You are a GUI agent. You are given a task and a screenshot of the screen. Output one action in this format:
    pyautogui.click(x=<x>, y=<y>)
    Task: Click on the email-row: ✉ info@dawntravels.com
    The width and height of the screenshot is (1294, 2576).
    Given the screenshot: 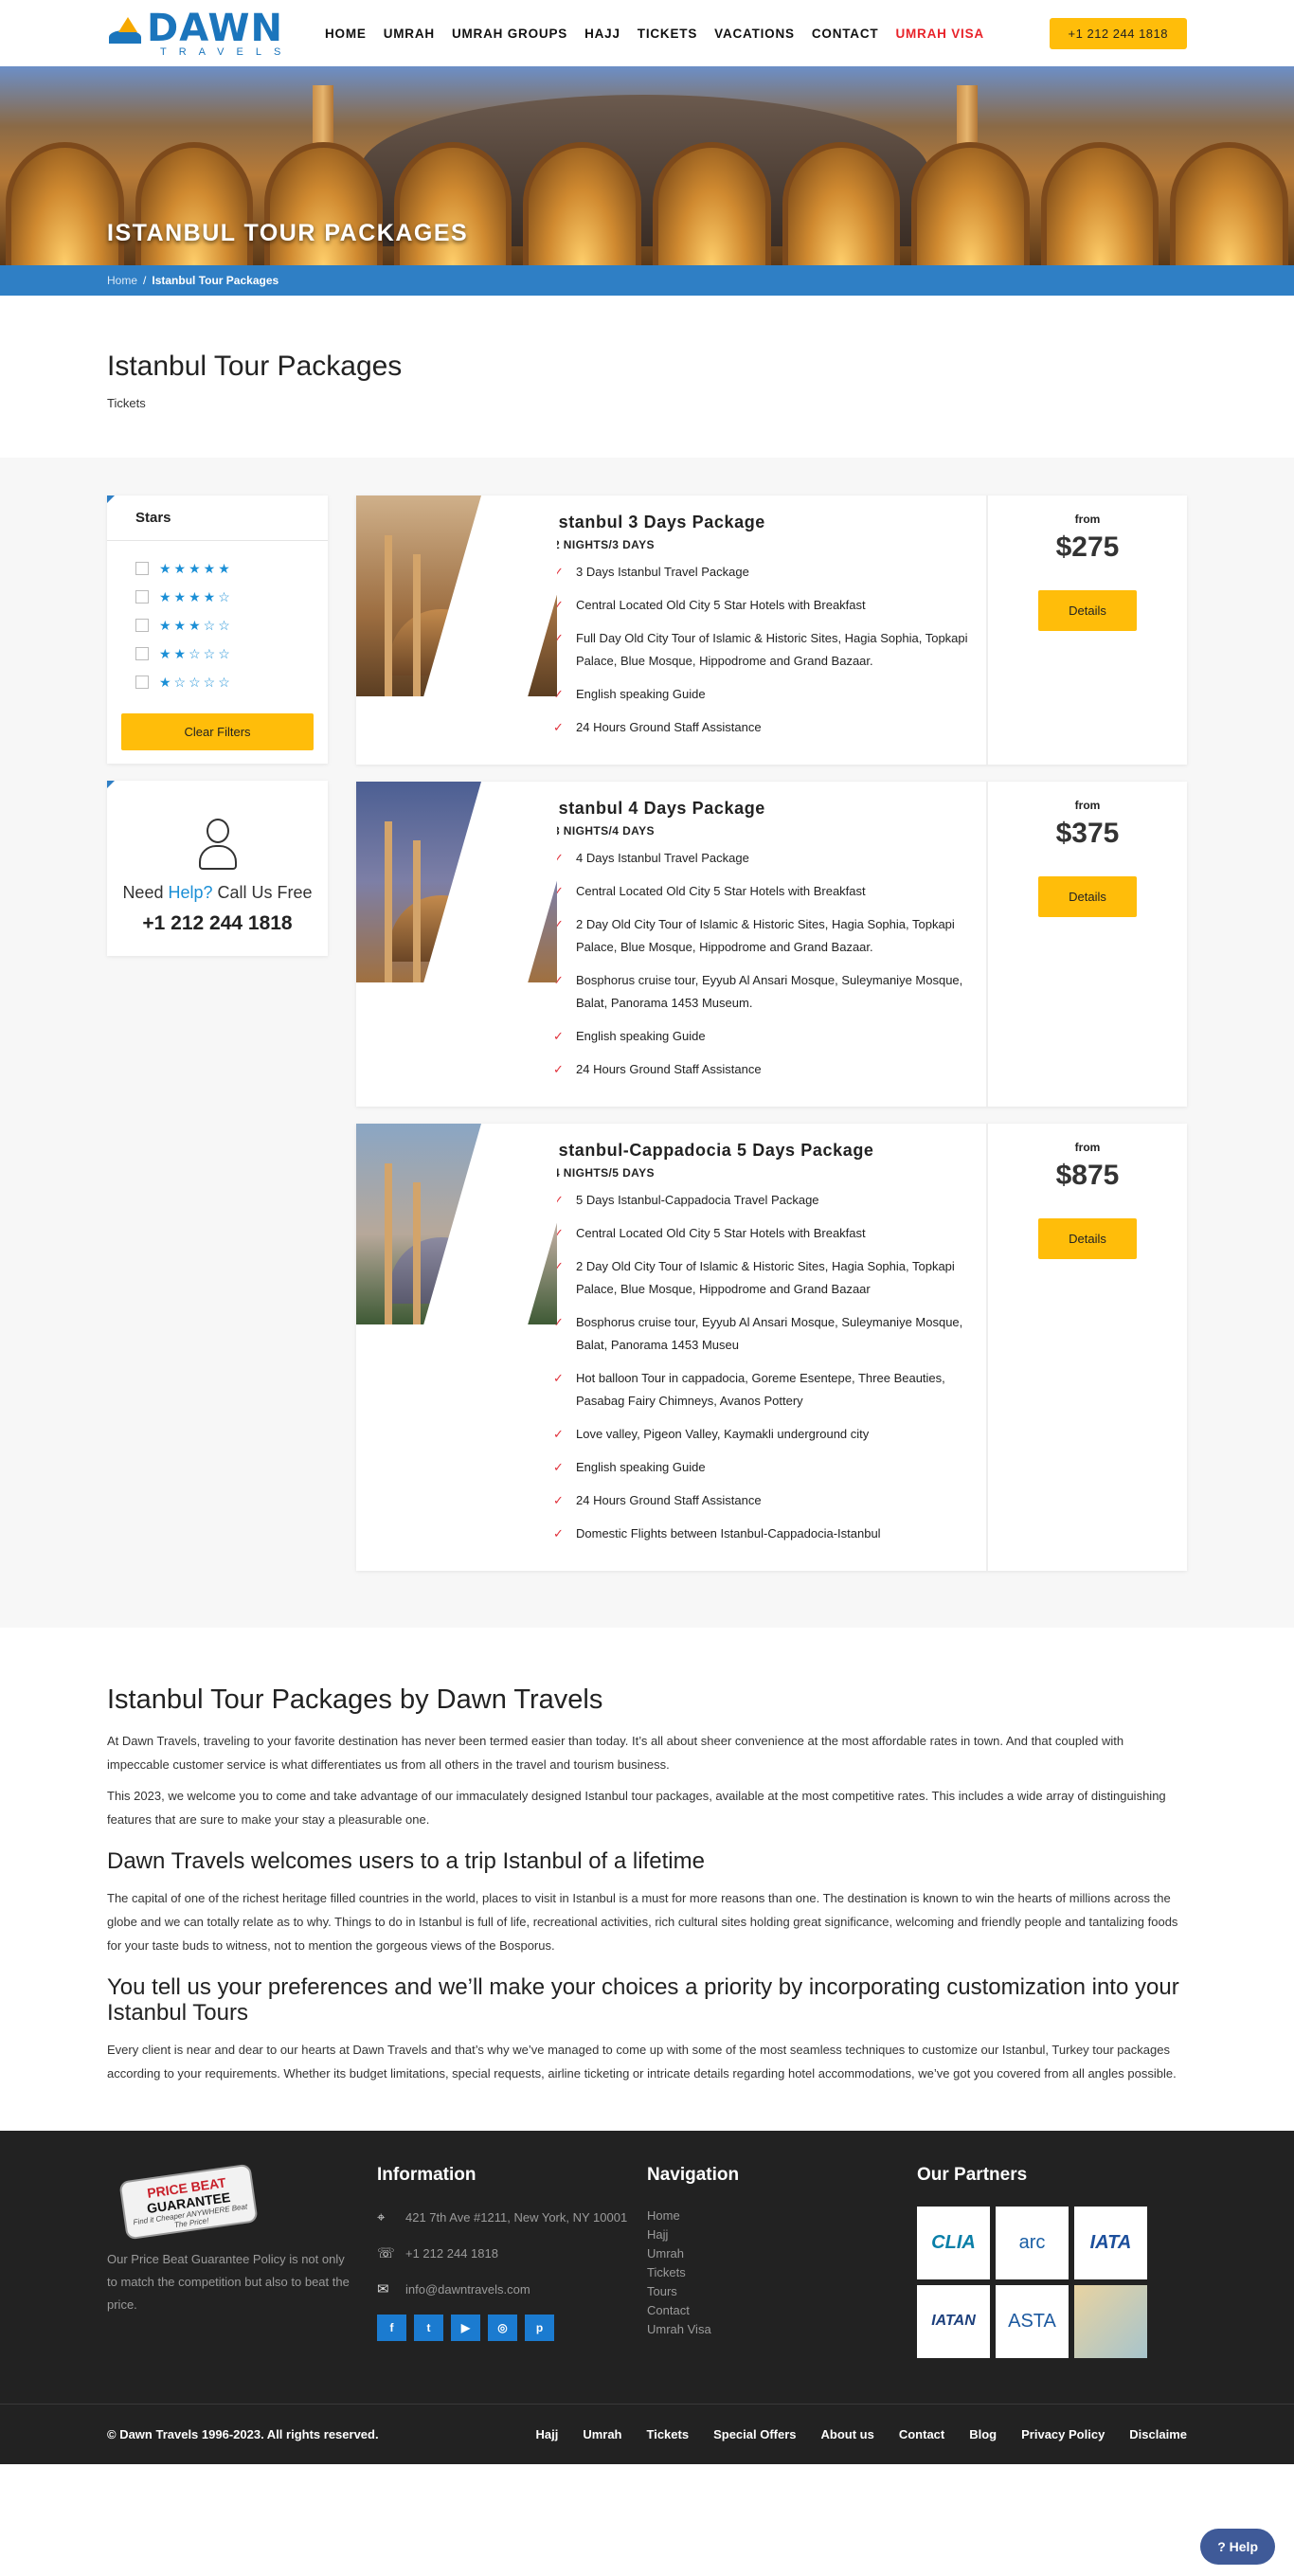 What is the action you would take?
    pyautogui.click(x=512, y=2290)
    